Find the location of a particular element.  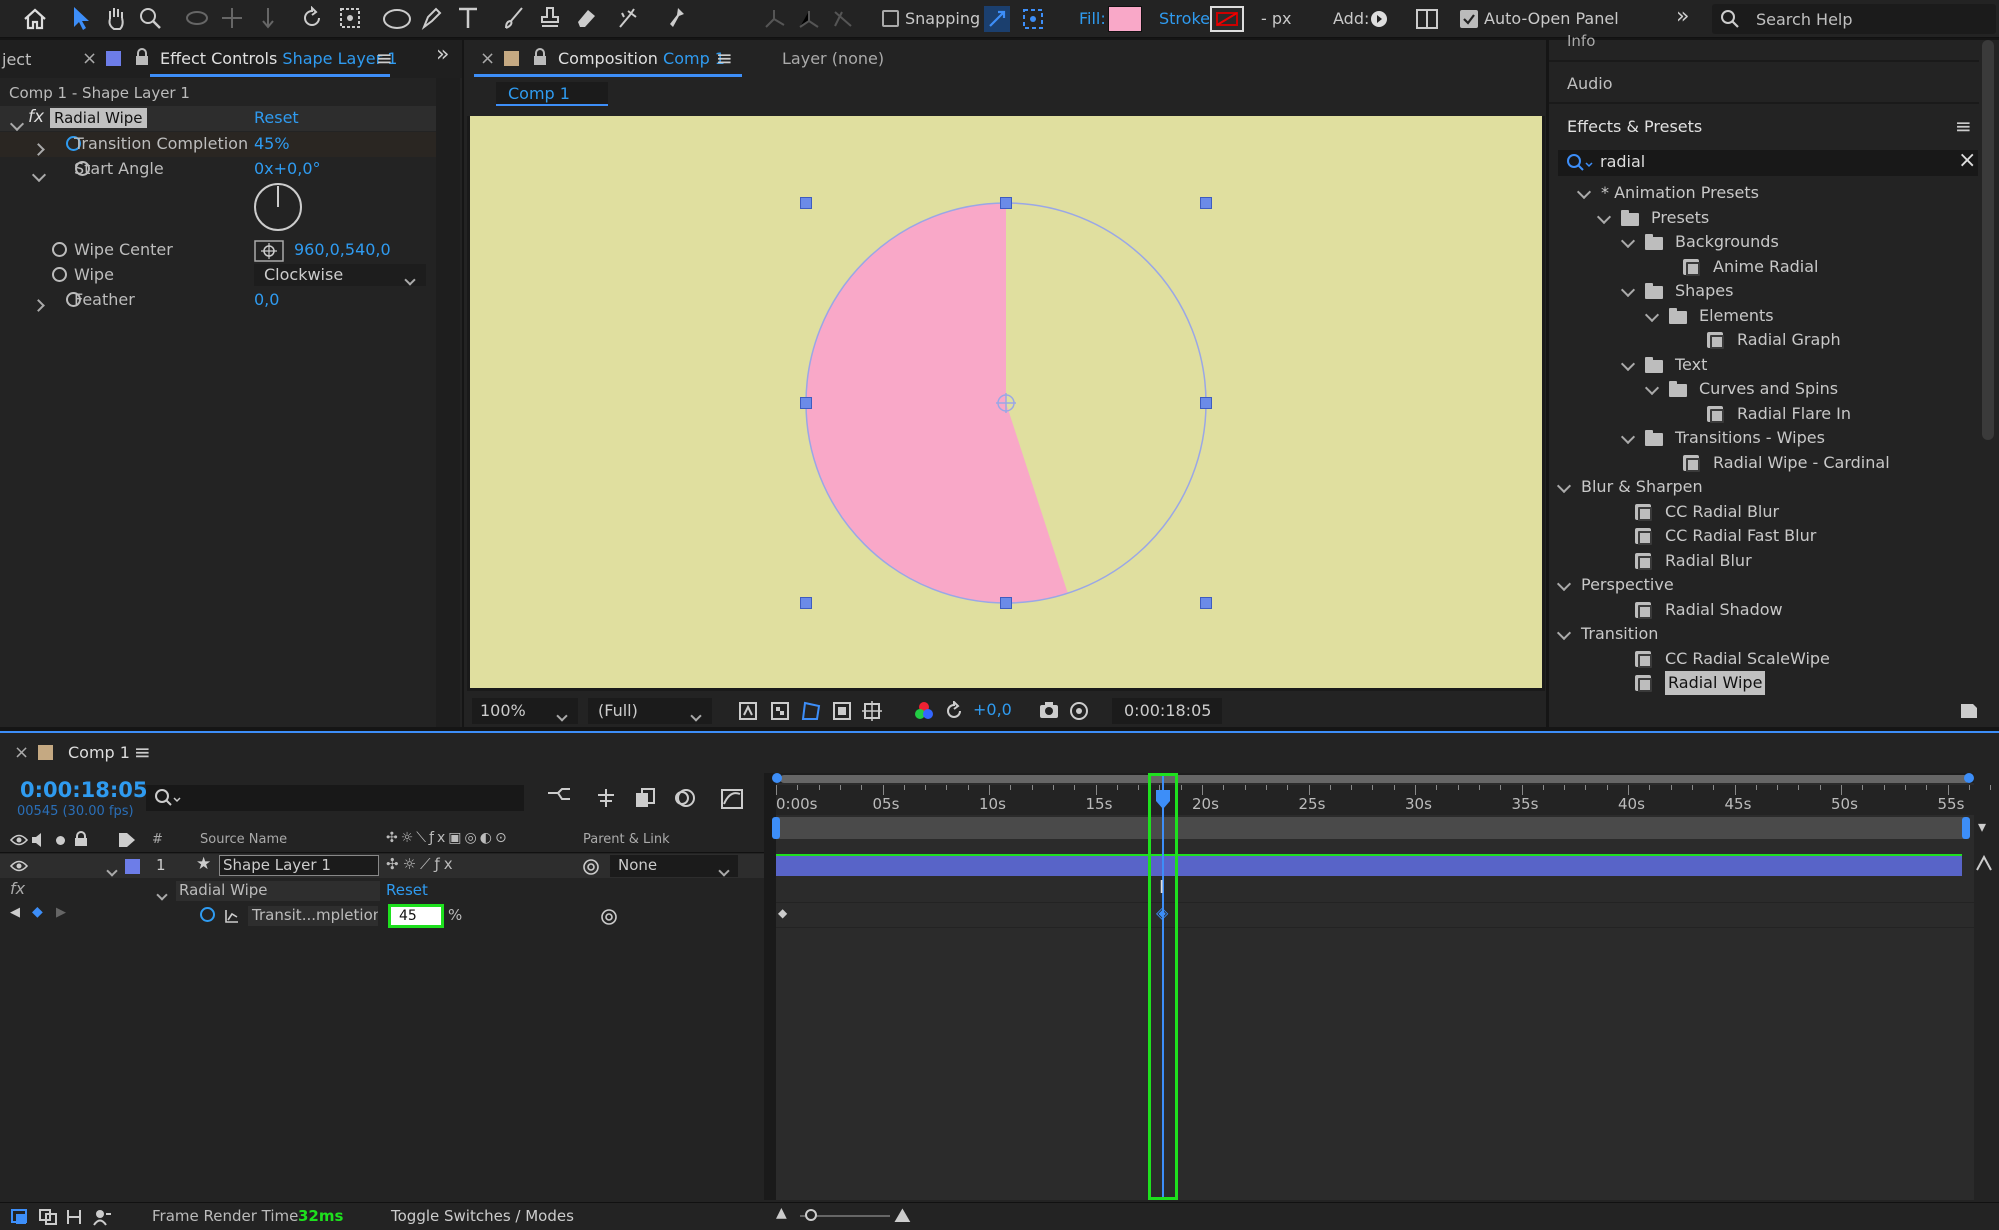

graph-editor-icon is located at coordinates (732, 798).